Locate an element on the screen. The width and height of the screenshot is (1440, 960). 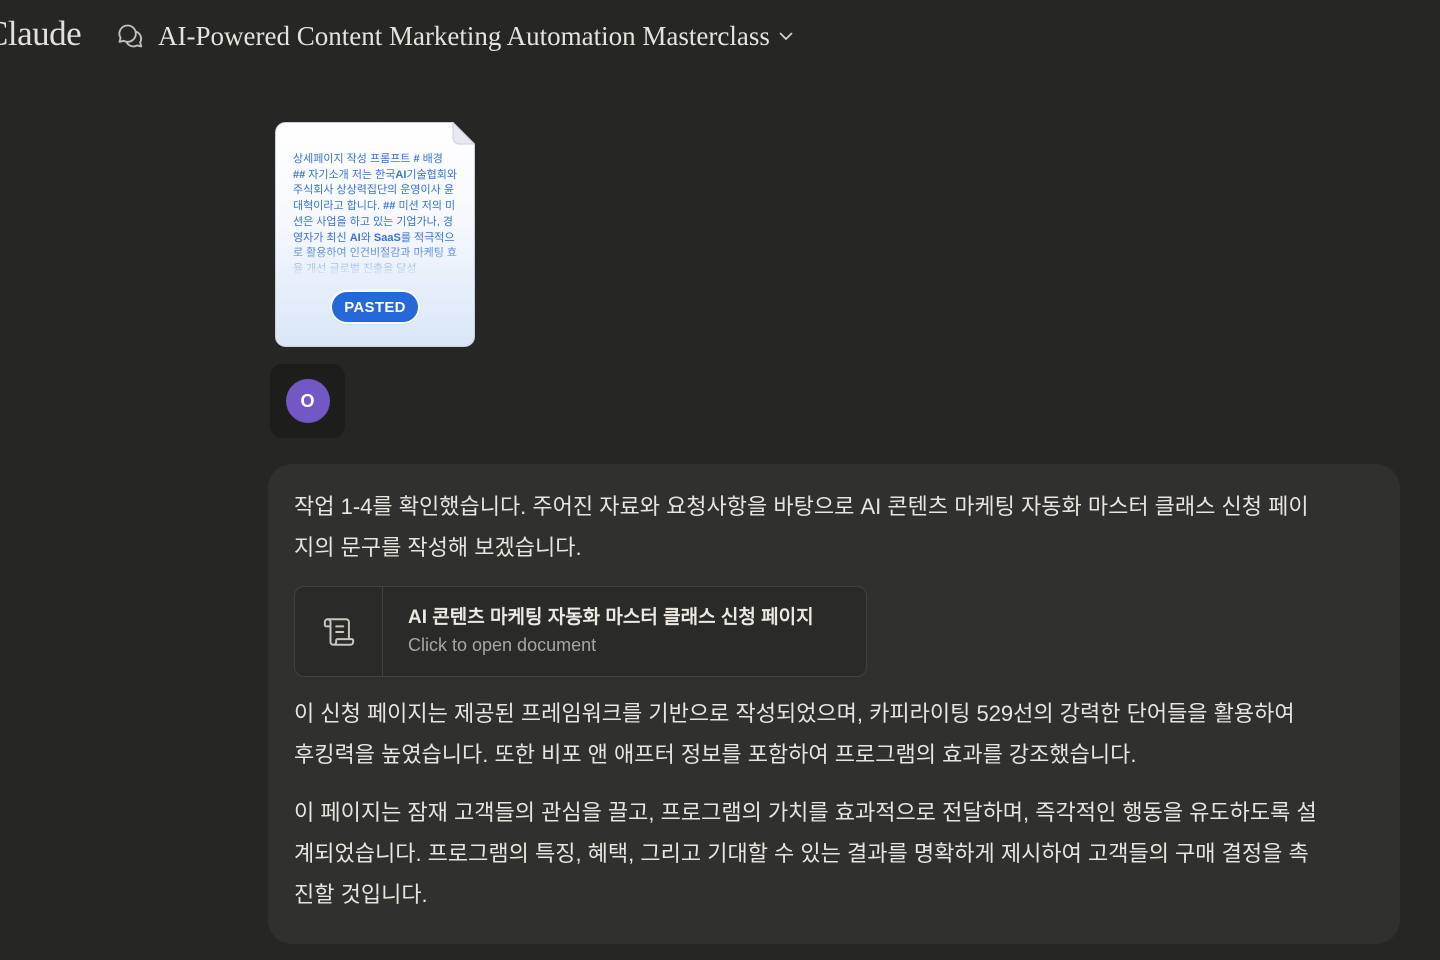
chevron-down-icon is located at coordinates (786, 36).